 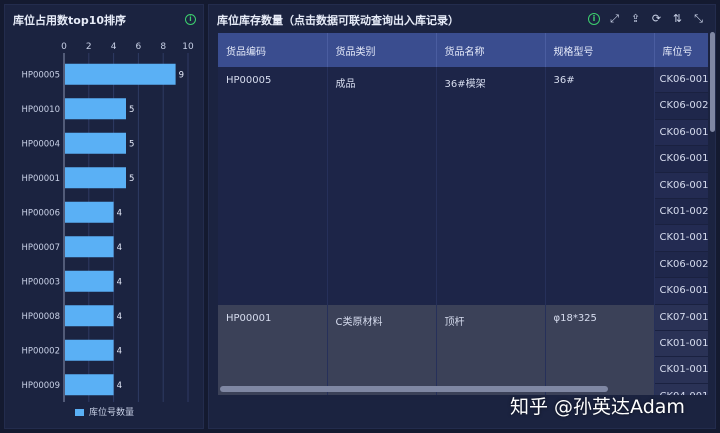 I want to click on cell-locations: CK07-001 CK01-001 CK01-001 CK04-001, so click(x=681, y=349).